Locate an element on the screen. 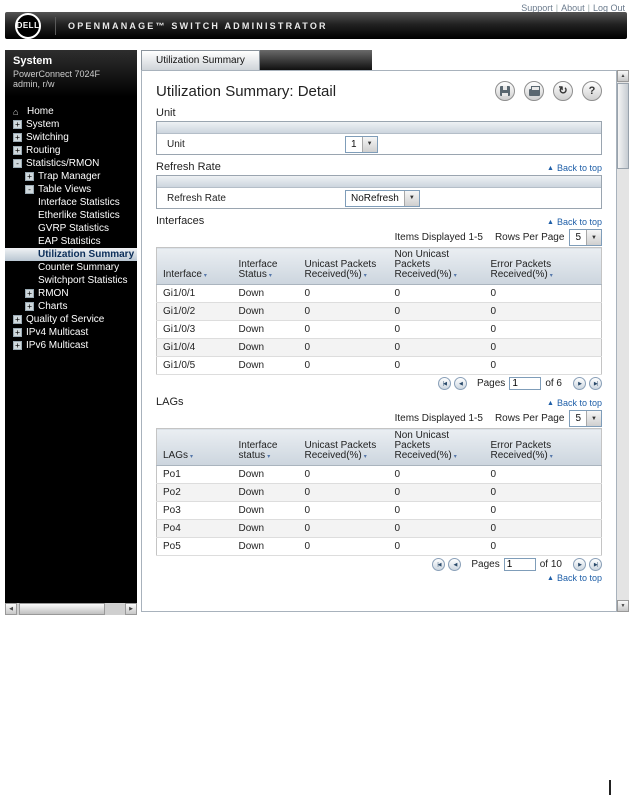 This screenshot has width=641, height=798. sidebar-horizontal-scrollbar: ◀ ▶ is located at coordinates (71, 609).